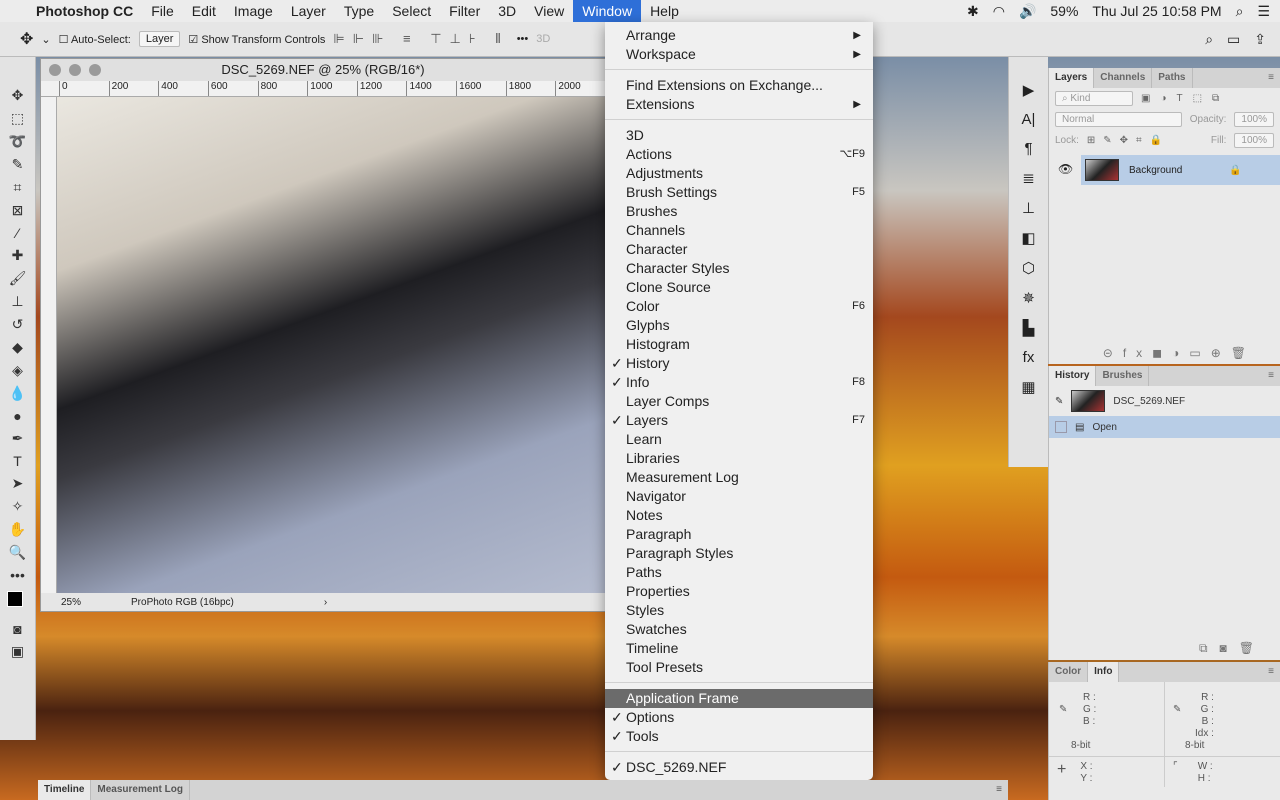  Describe the element at coordinates (17, 529) in the screenshot. I see `hand-tool-icon: ✋` at that location.